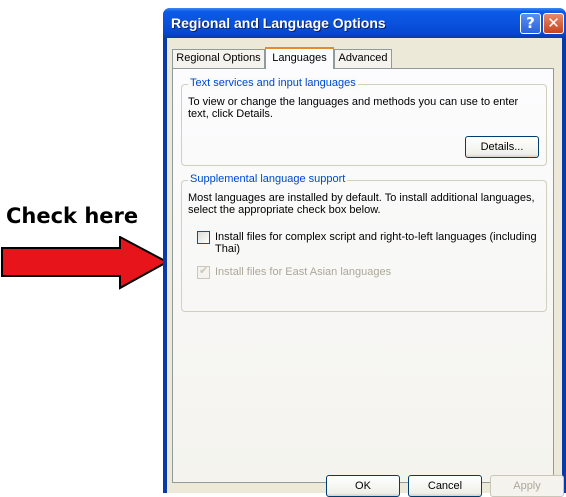 This screenshot has height=497, width=566. What do you see at coordinates (268, 179) in the screenshot?
I see `supplemental-title: Supplemental language support` at bounding box center [268, 179].